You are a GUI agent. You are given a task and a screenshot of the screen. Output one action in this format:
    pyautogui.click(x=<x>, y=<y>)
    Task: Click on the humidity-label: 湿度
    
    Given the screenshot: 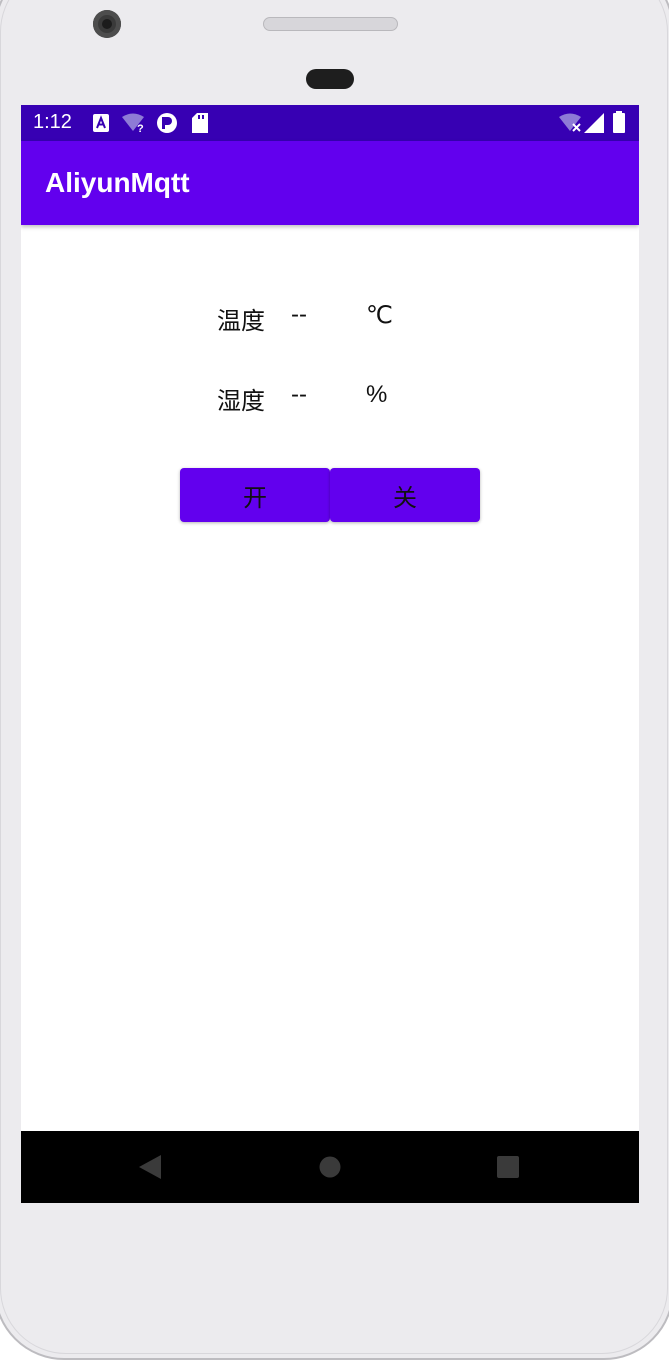 What is the action you would take?
    pyautogui.click(x=241, y=401)
    